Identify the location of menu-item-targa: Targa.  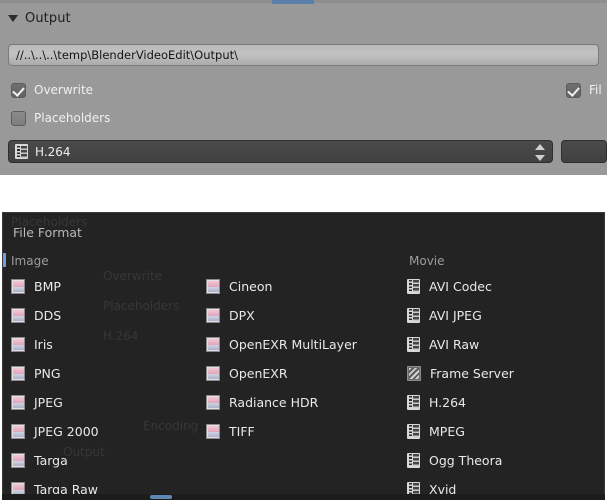
(39, 460).